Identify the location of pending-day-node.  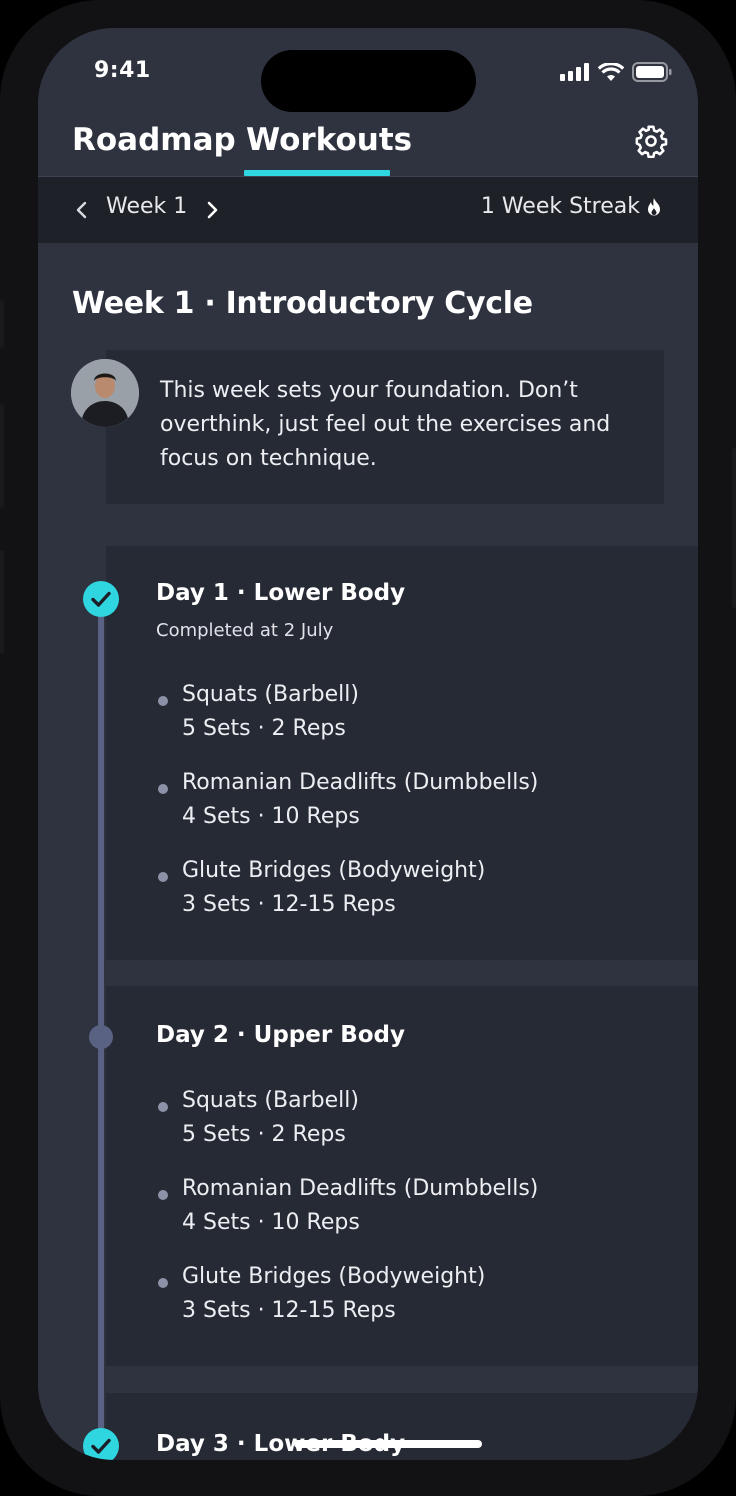
(101, 1037).